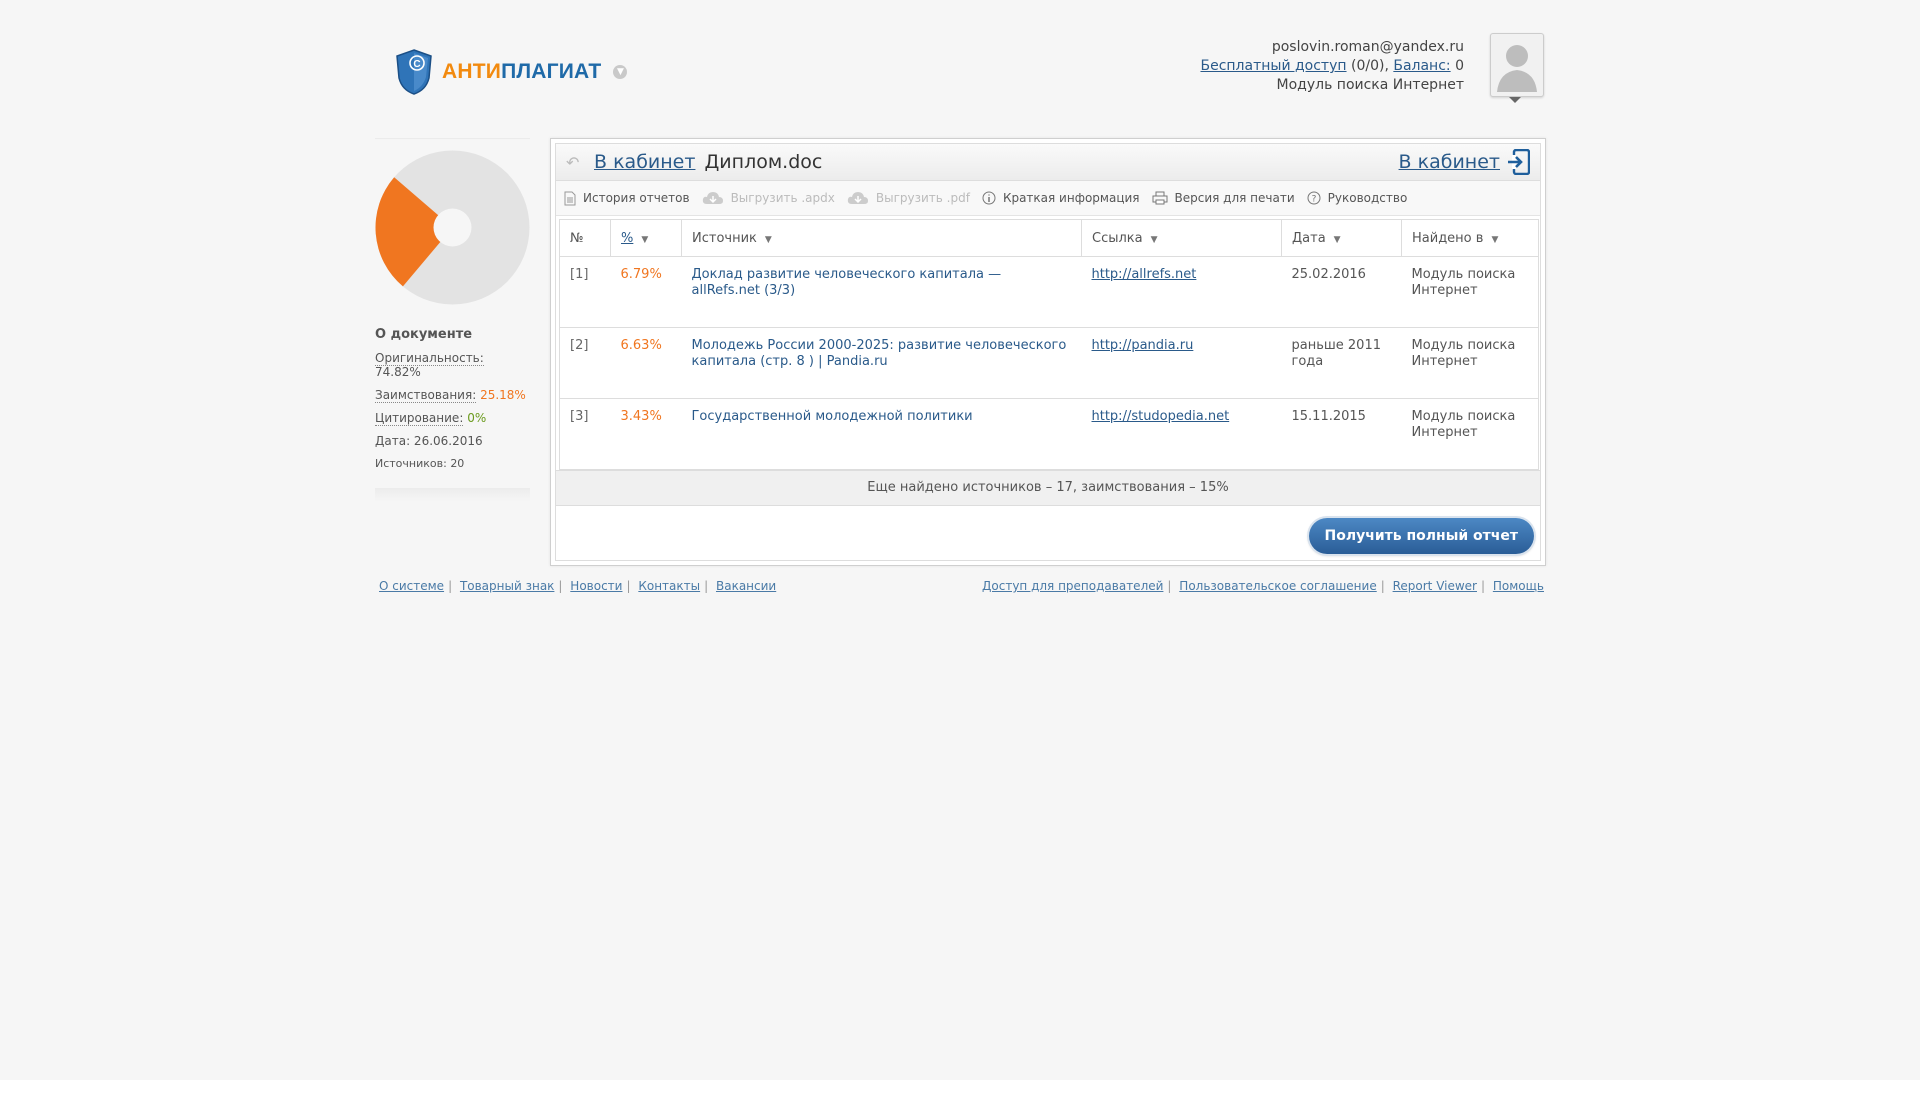  What do you see at coordinates (398, 372) in the screenshot?
I see `originality-value: 74.82%` at bounding box center [398, 372].